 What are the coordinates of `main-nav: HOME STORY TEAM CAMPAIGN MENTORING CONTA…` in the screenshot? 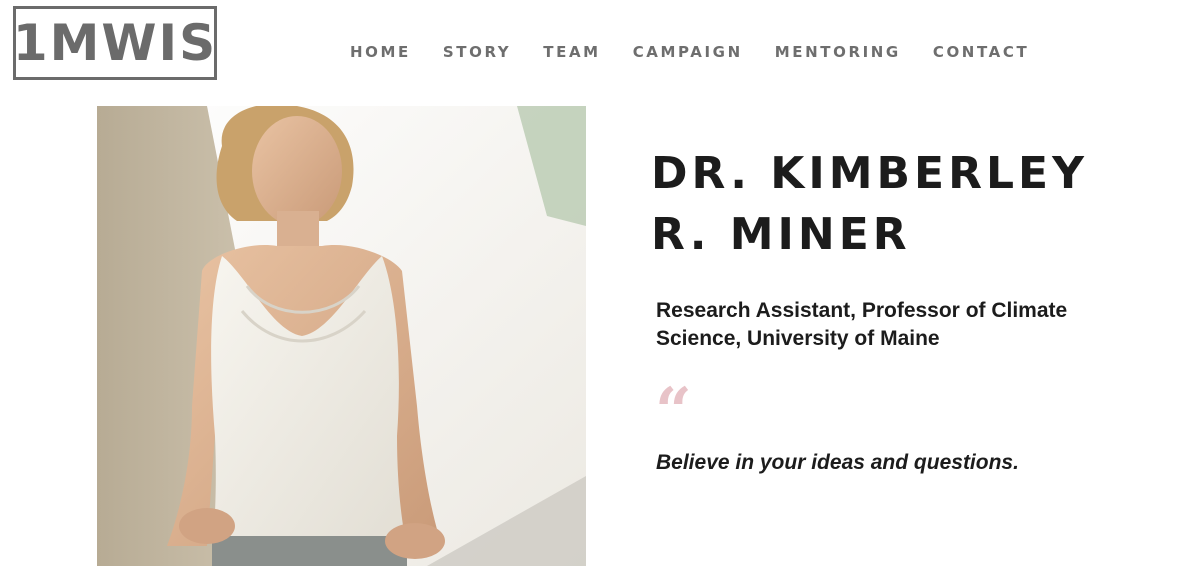 It's located at (705, 52).